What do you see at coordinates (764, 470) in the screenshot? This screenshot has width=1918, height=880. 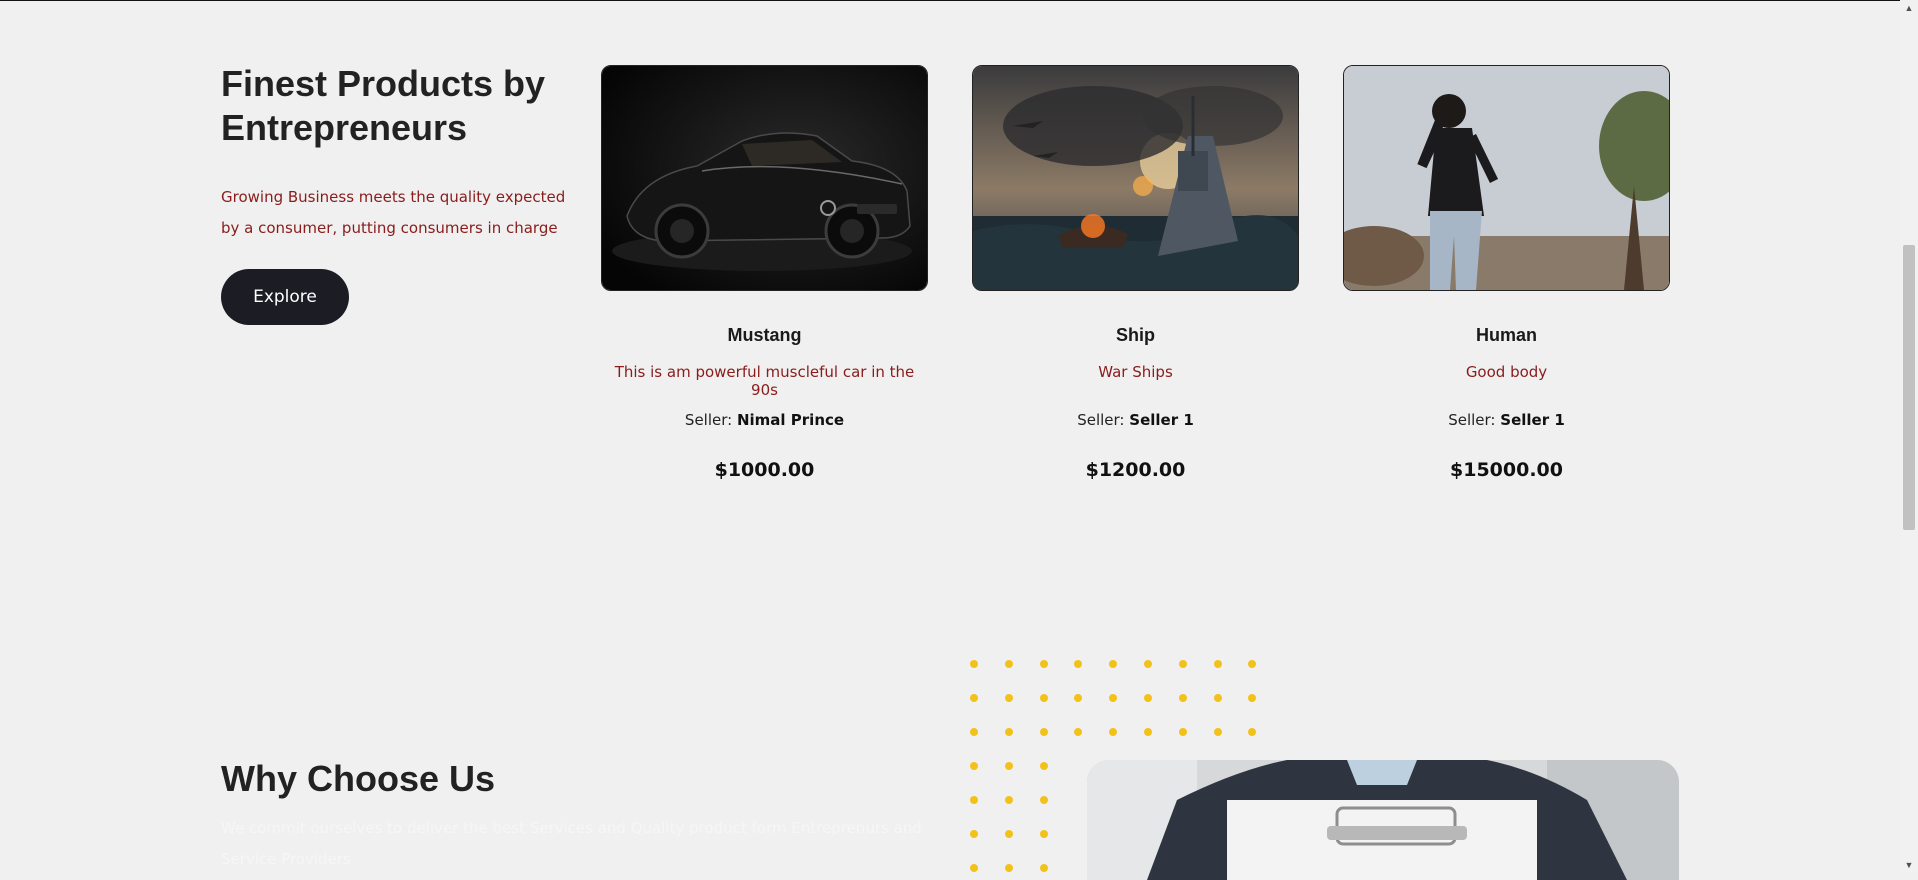 I see `product-price: $1000.00` at bounding box center [764, 470].